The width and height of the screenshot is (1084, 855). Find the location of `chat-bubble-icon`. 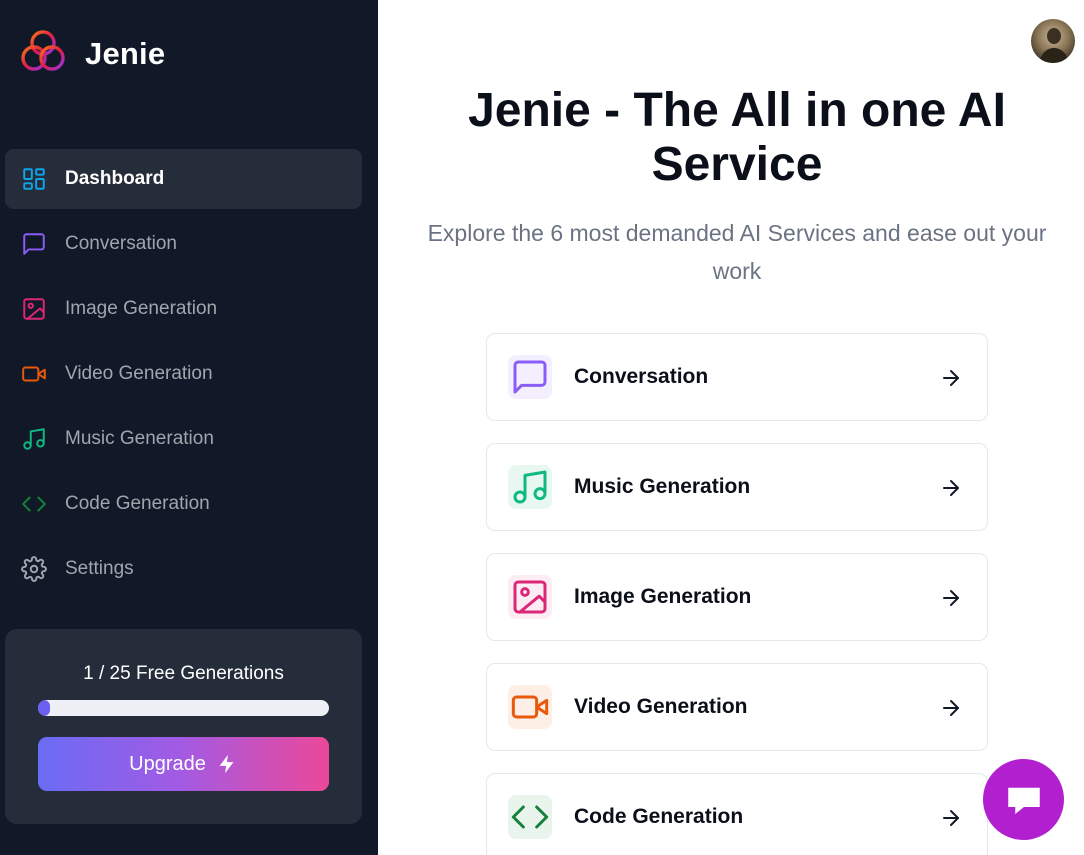

chat-bubble-icon is located at coordinates (1023, 800).